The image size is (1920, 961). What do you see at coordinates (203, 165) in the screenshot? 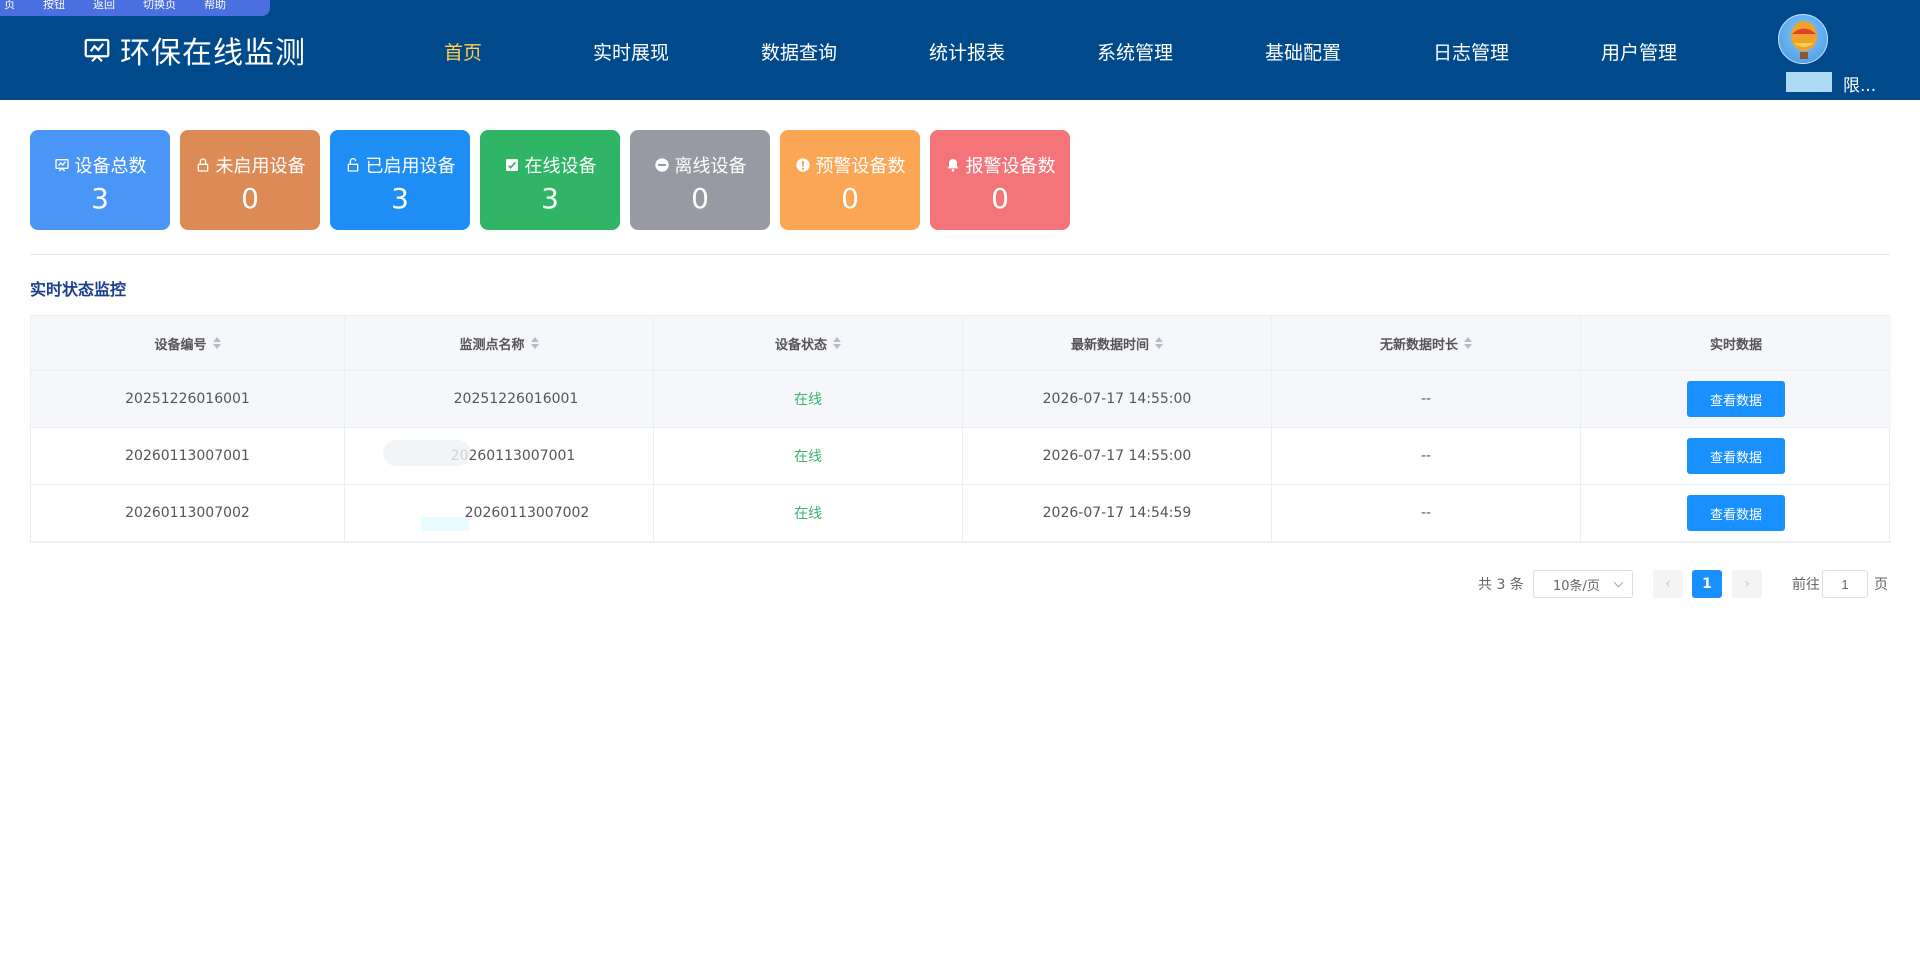
I see `lock-icon` at bounding box center [203, 165].